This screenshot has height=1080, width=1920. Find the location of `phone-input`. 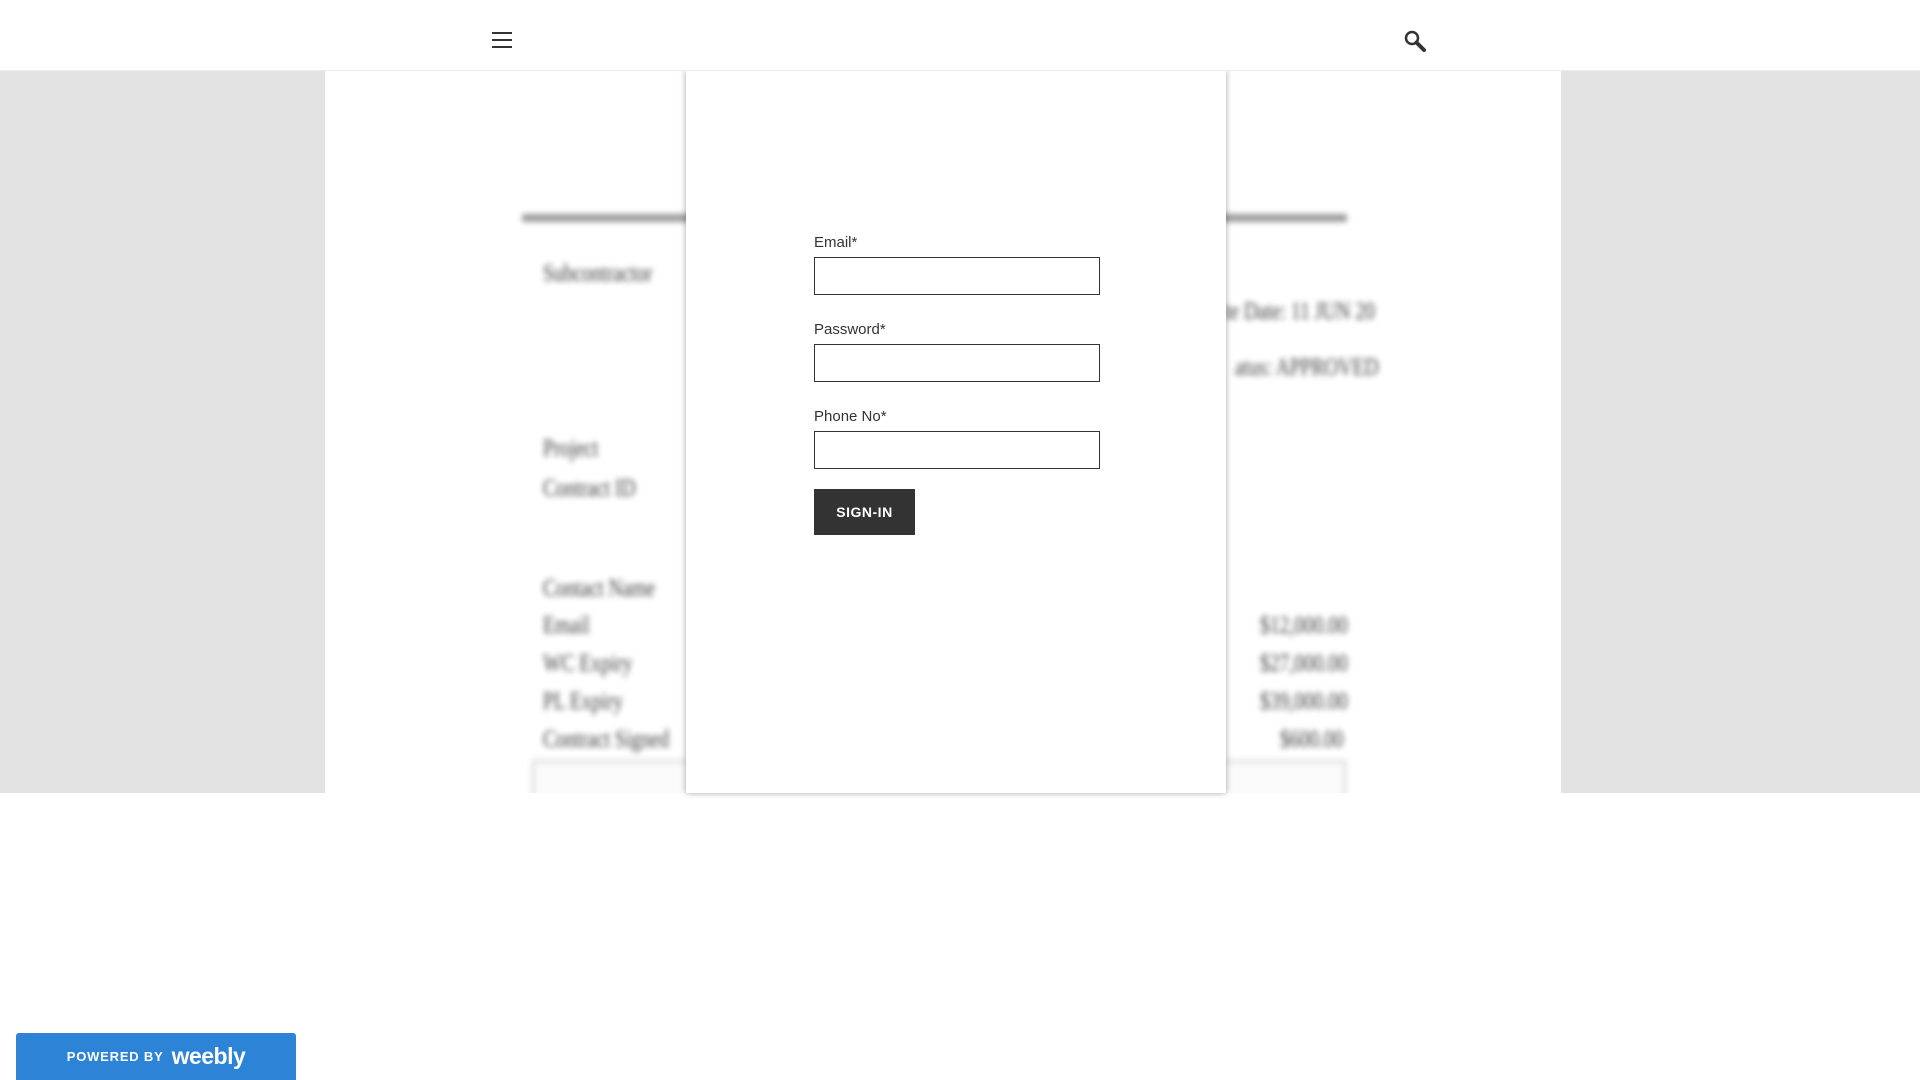

phone-input is located at coordinates (957, 450).